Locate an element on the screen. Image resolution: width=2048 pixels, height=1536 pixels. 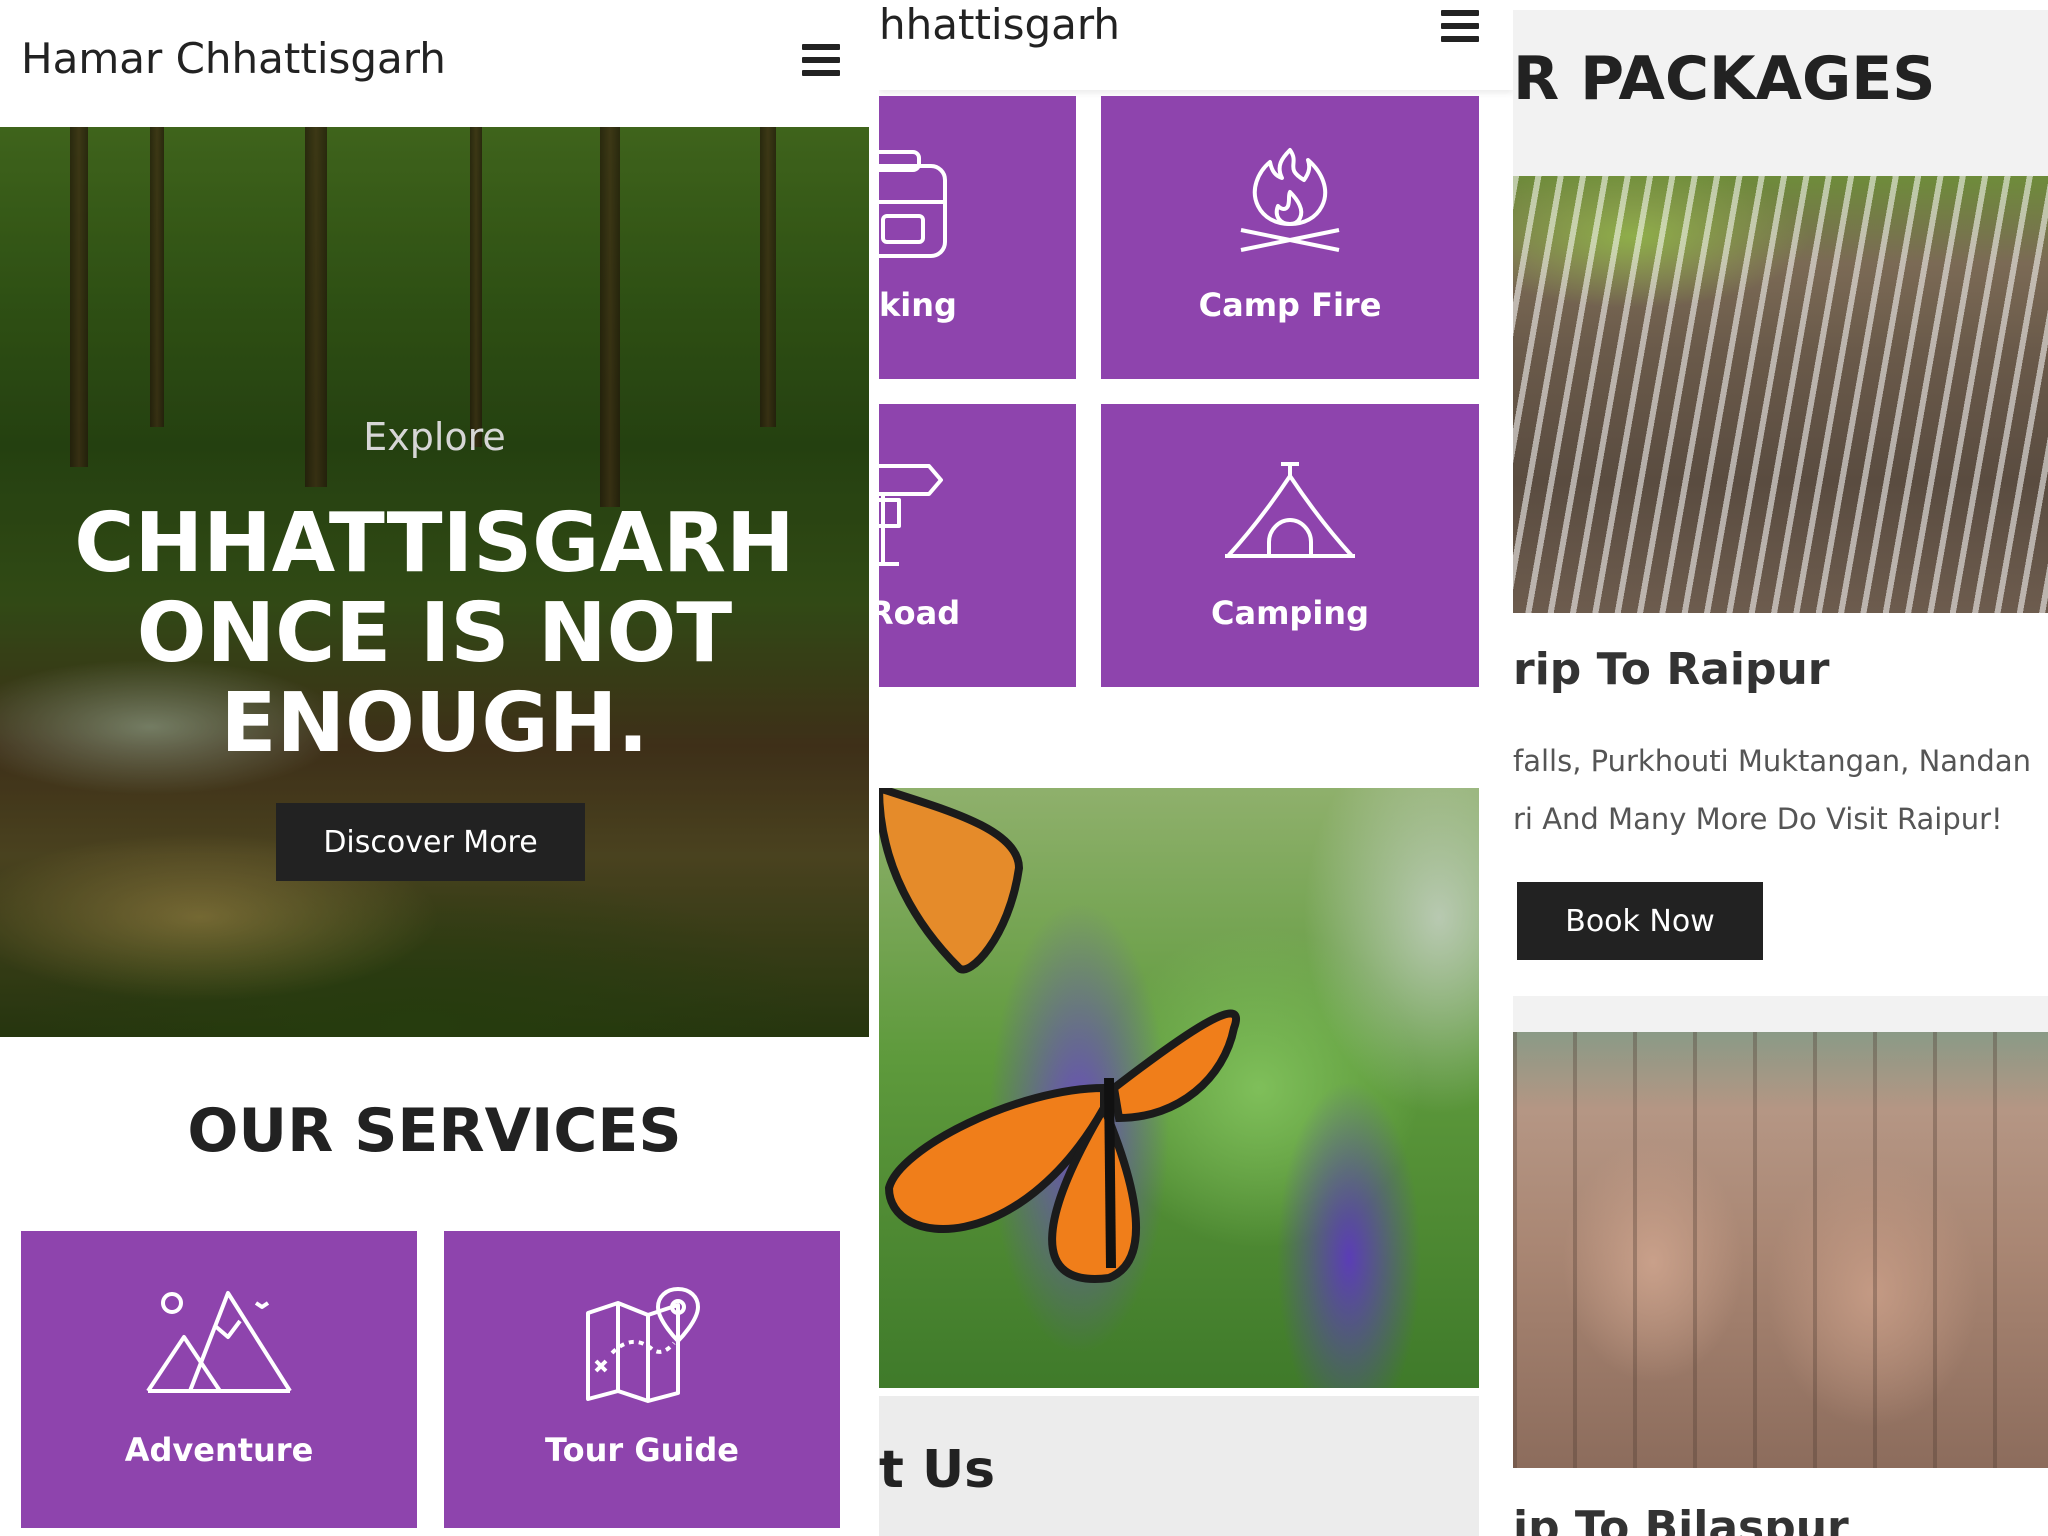
service-label: king is located at coordinates (918, 305).